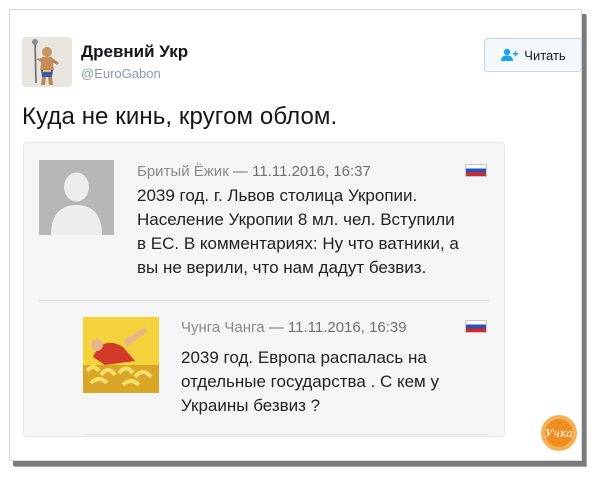 Image resolution: width=601 pixels, height=477 pixels. What do you see at coordinates (180, 116) in the screenshot?
I see `tweet-text: Куда не кинь, кругом облом.` at bounding box center [180, 116].